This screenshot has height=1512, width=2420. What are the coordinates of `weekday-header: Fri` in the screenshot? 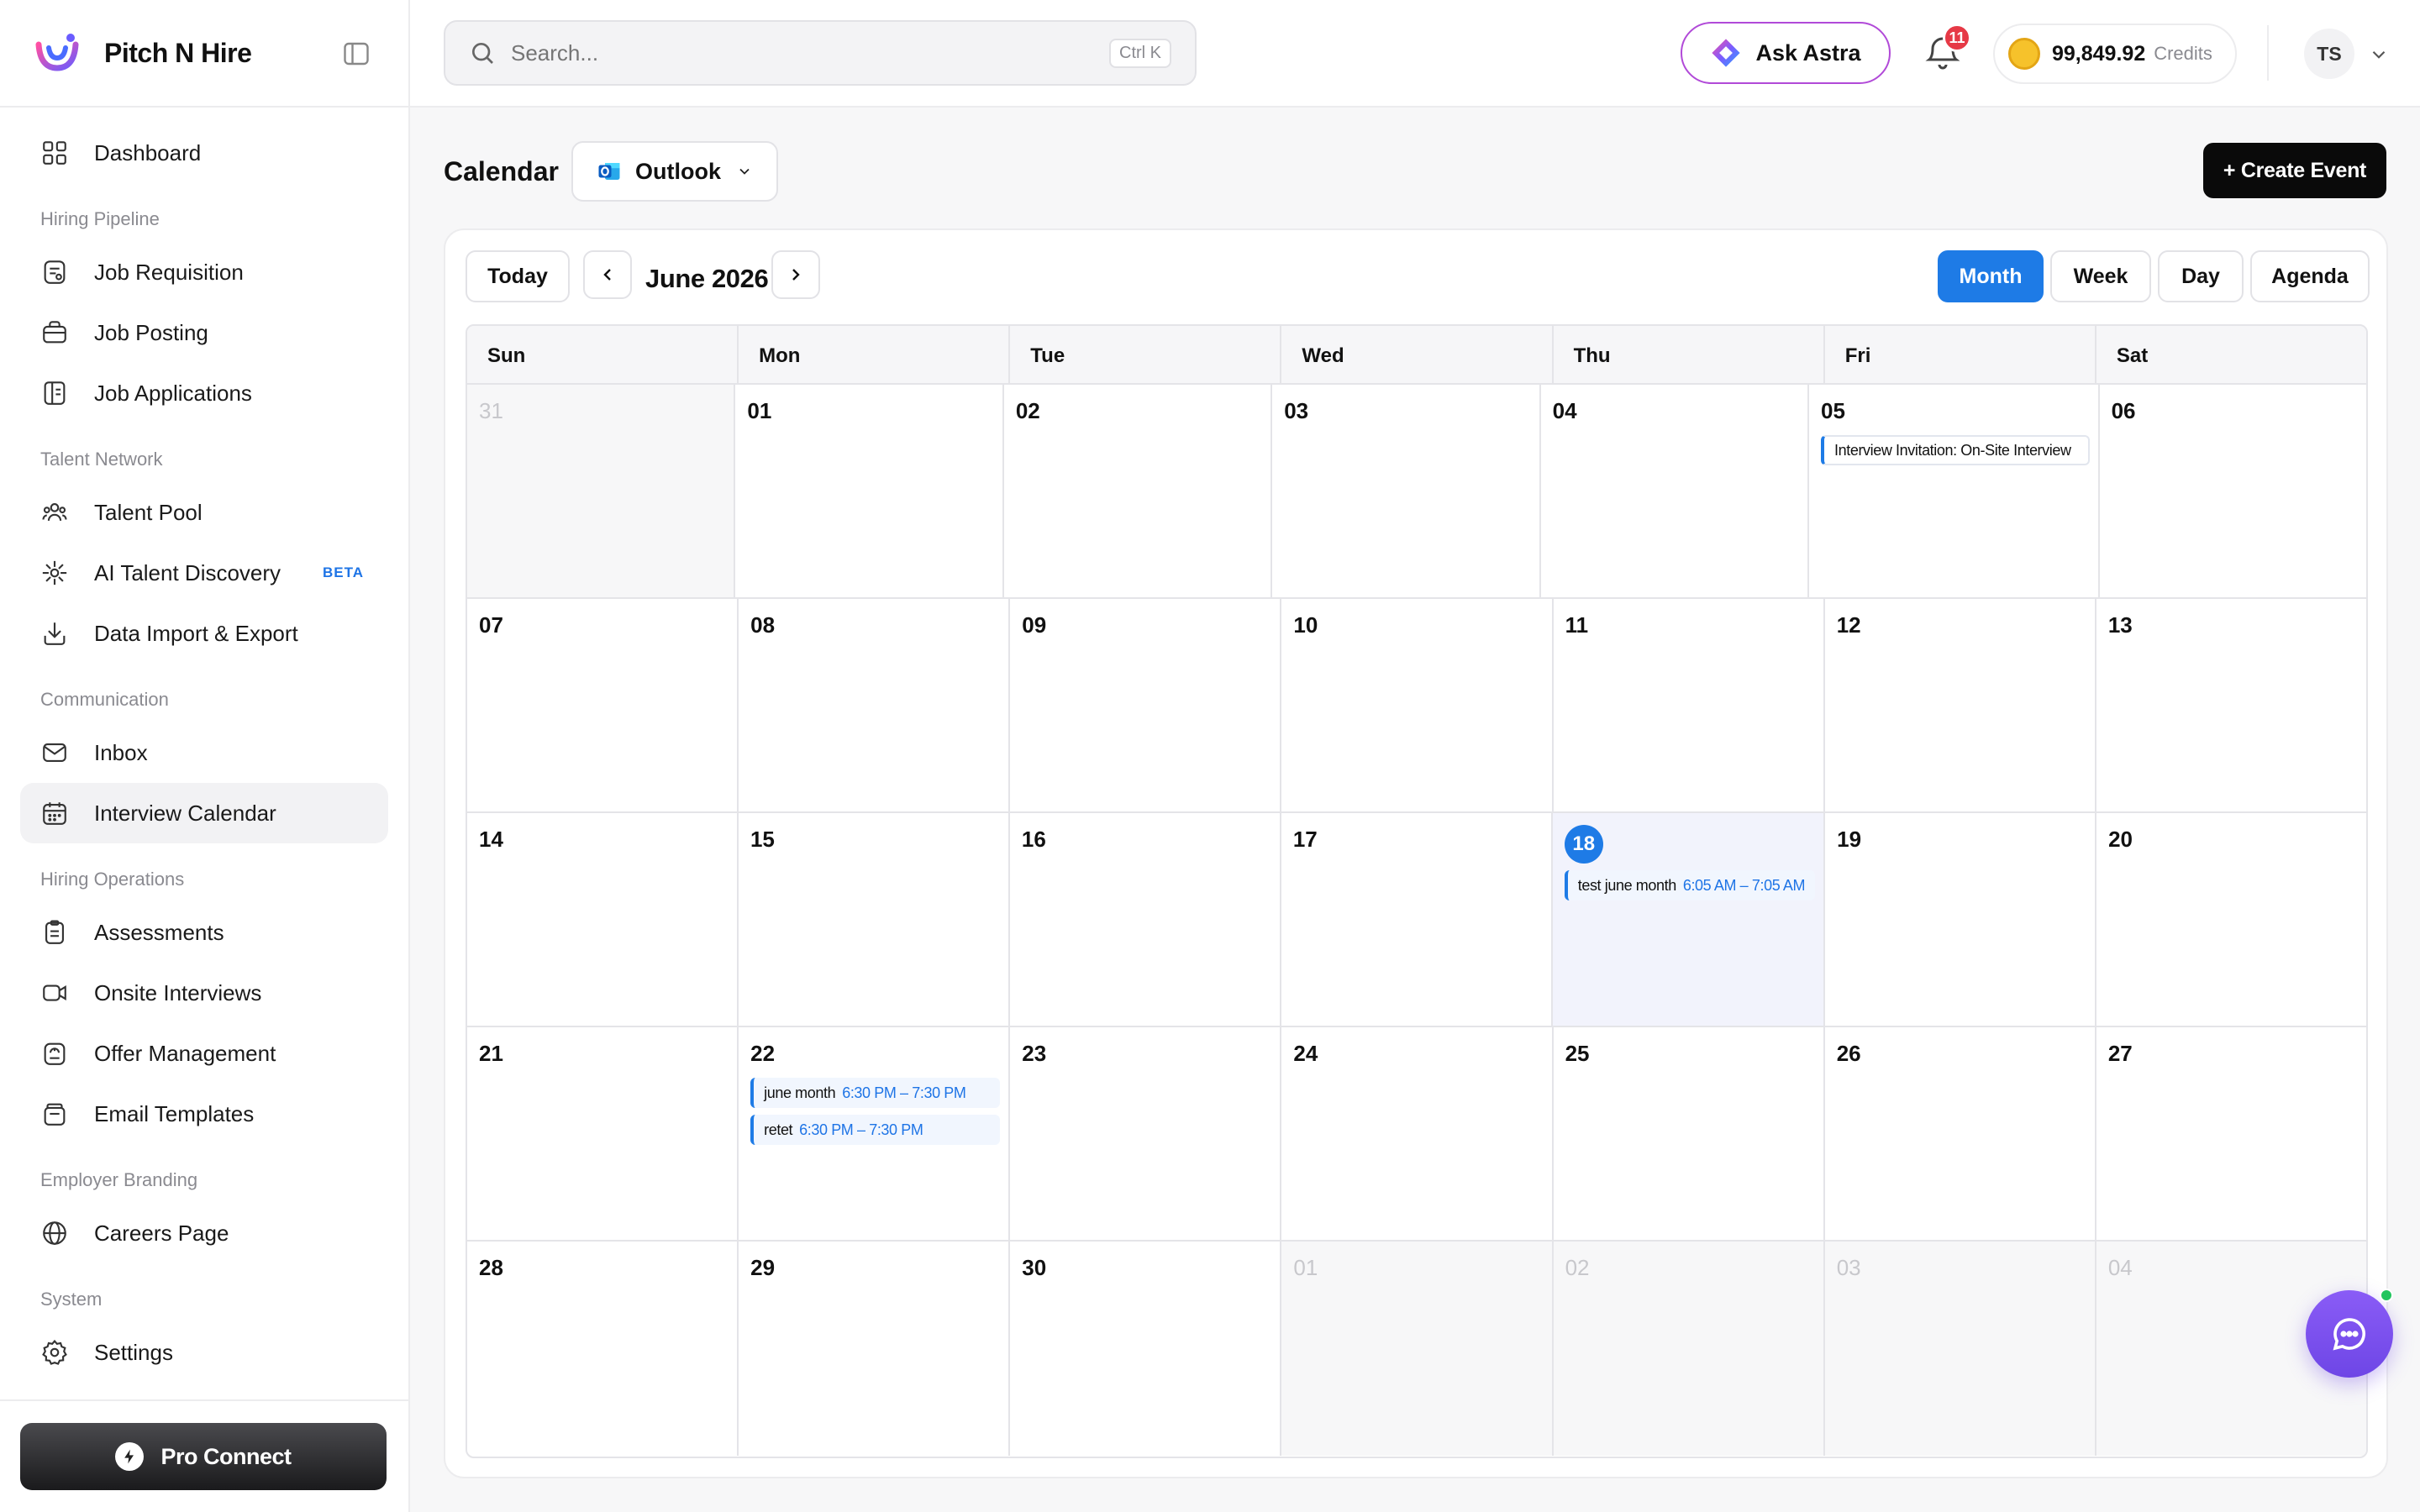 It's located at (1961, 354).